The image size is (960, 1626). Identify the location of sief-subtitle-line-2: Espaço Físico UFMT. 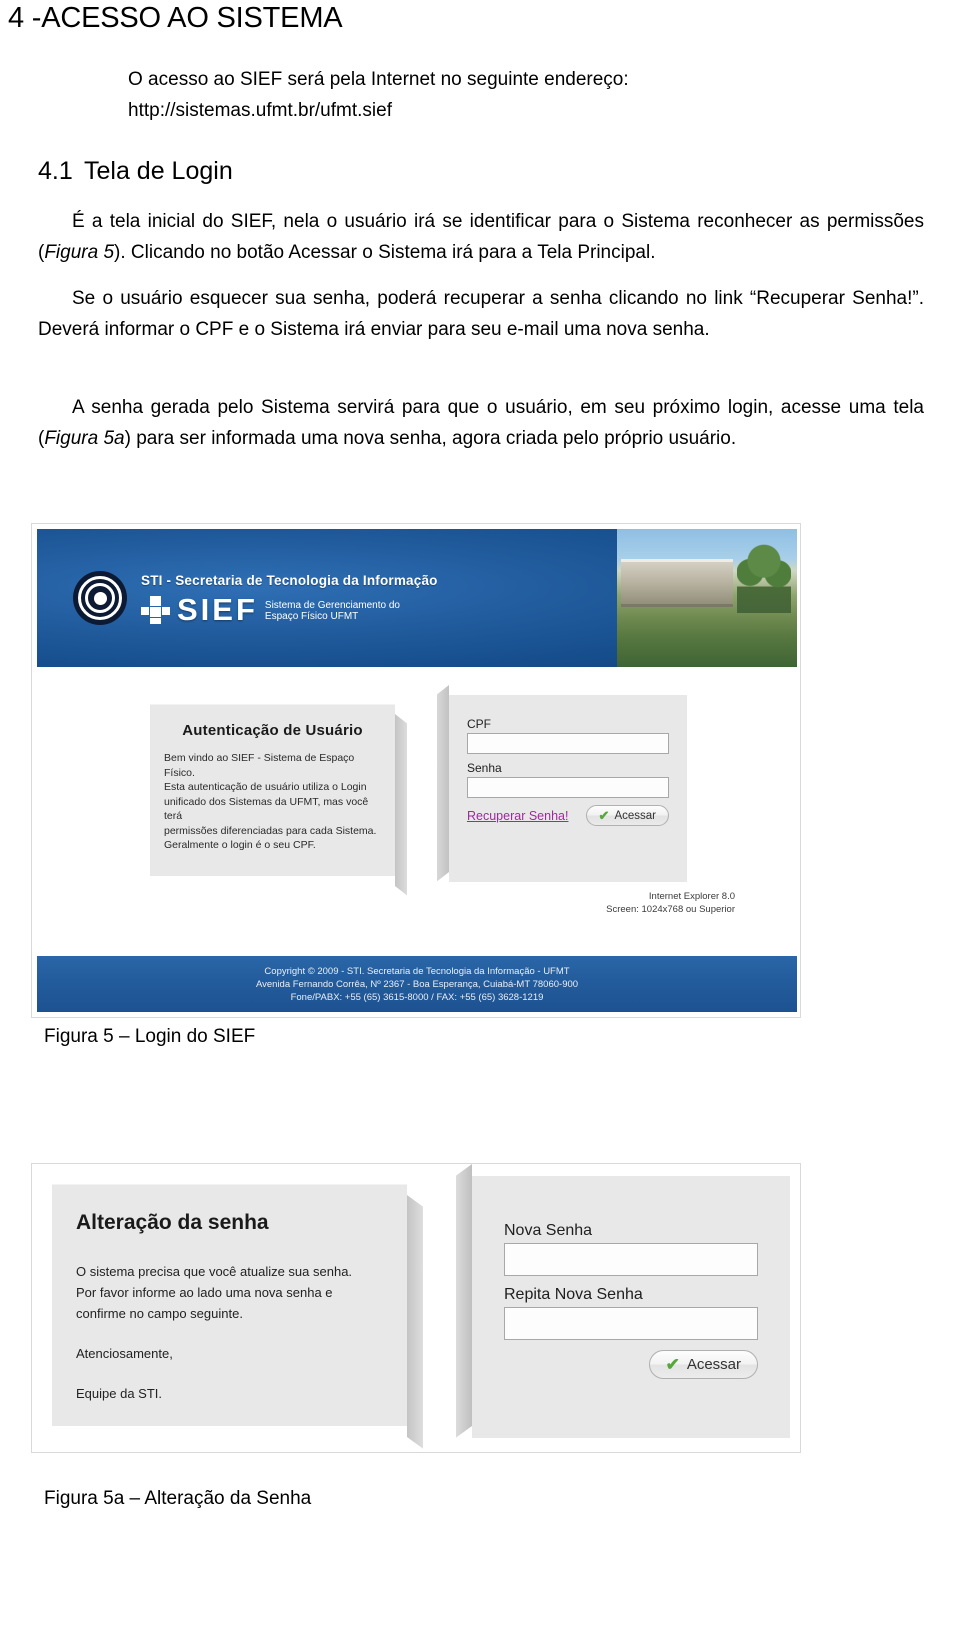
(311, 616).